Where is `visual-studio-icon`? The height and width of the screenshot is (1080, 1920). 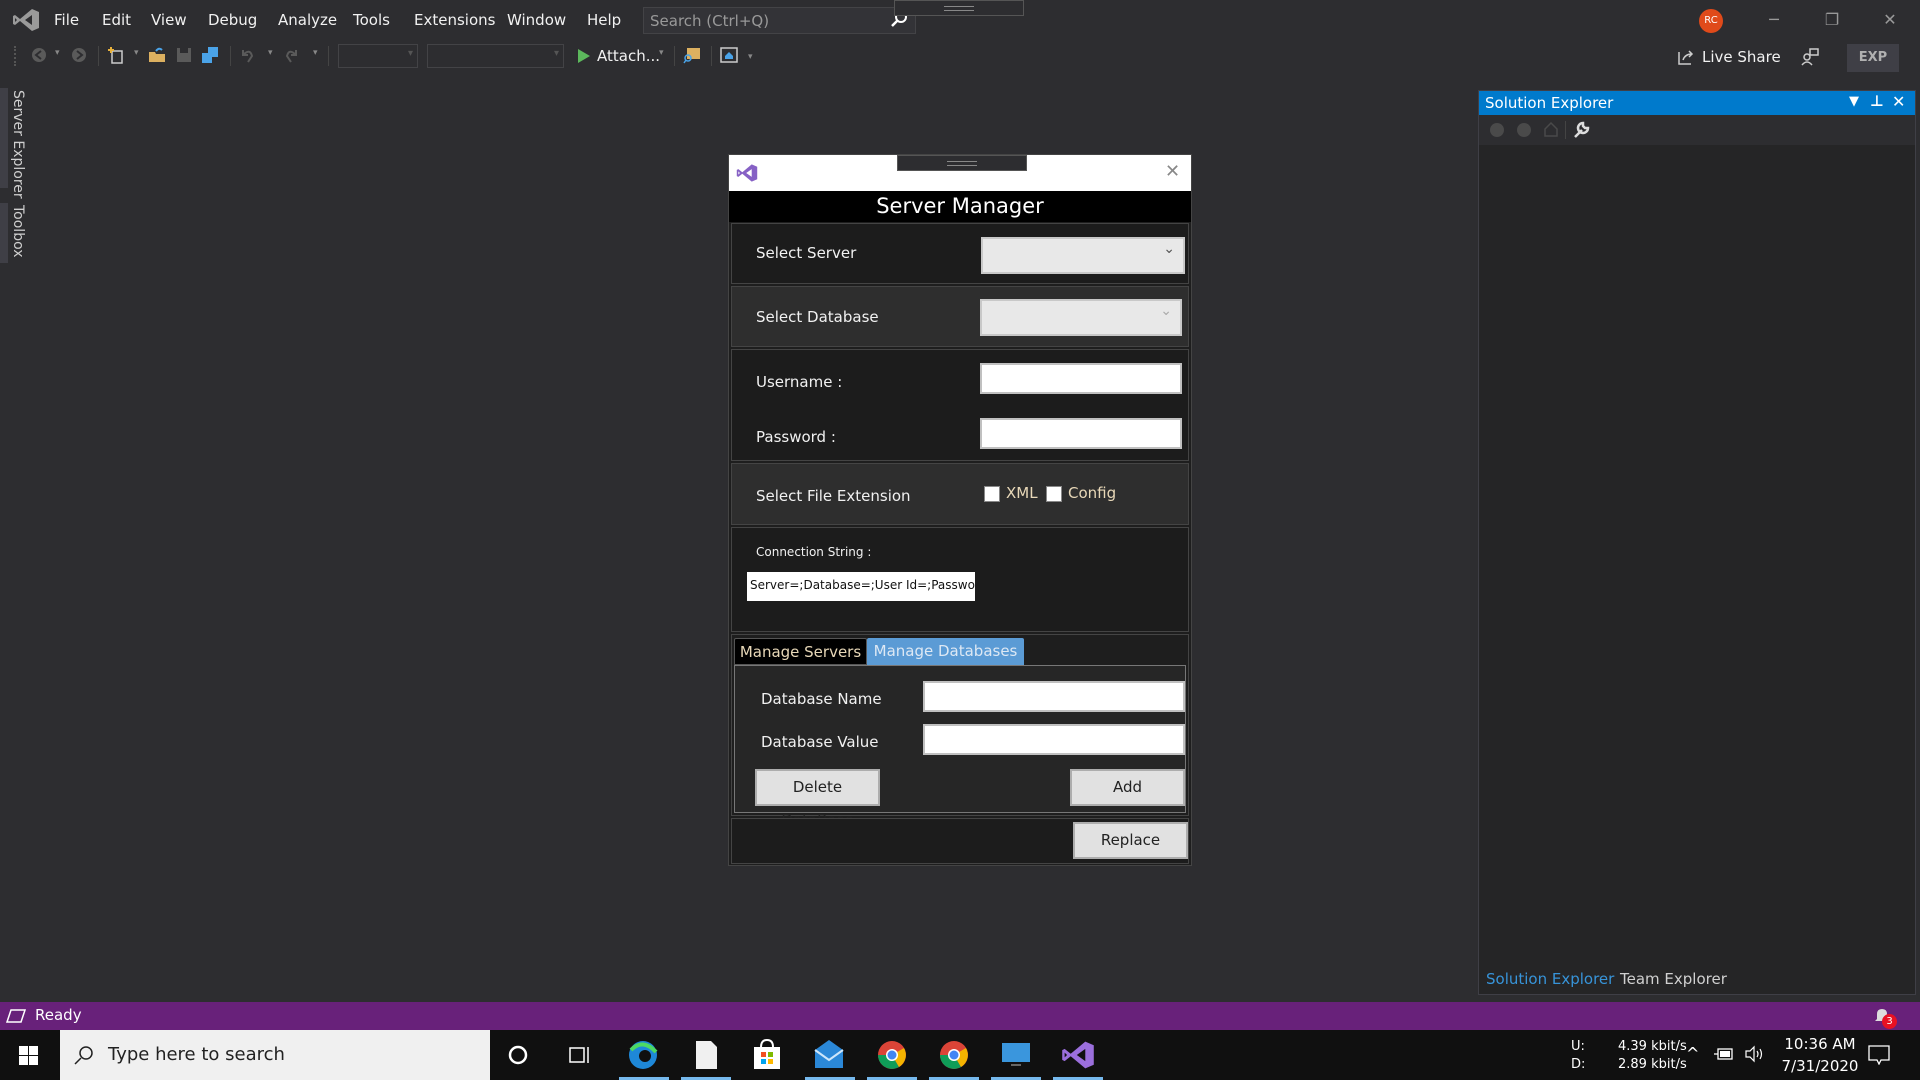 visual-studio-icon is located at coordinates (1078, 1055).